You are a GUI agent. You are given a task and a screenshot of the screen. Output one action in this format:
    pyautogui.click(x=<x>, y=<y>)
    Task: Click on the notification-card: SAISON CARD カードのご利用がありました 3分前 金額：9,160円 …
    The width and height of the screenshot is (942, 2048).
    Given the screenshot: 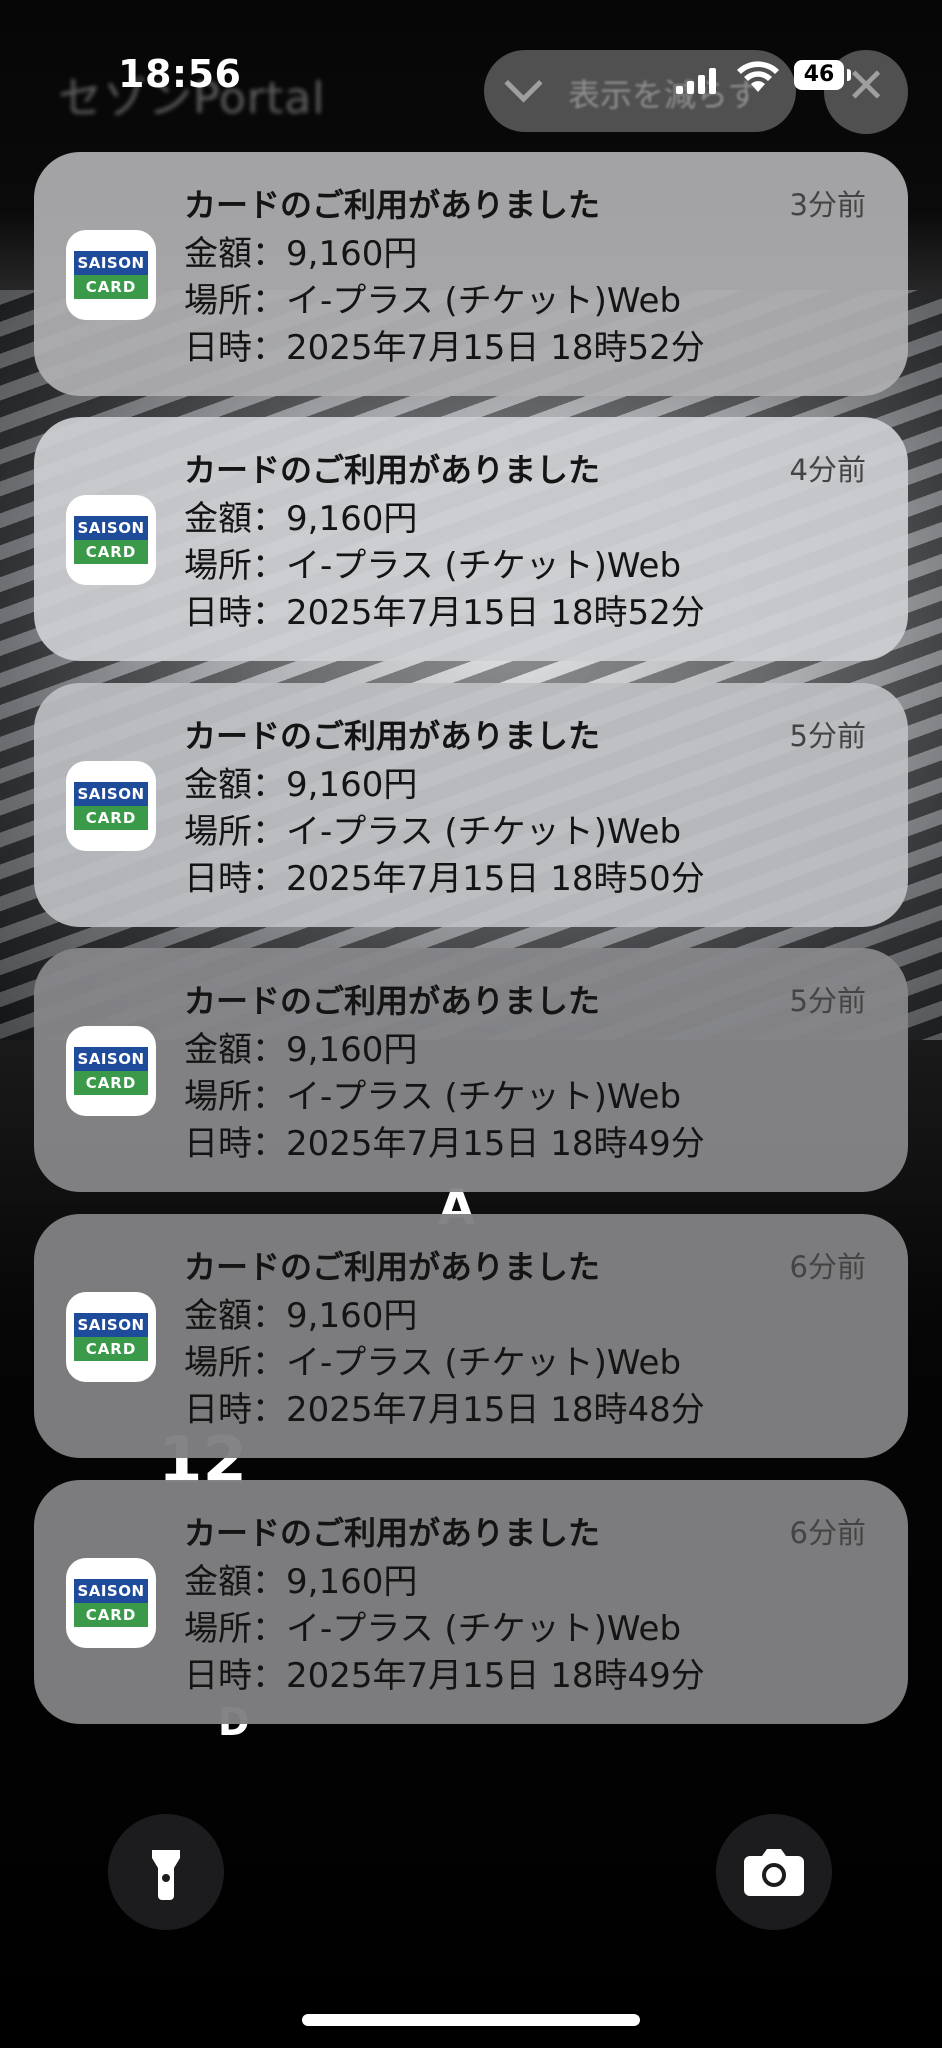 What is the action you would take?
    pyautogui.click(x=471, y=274)
    